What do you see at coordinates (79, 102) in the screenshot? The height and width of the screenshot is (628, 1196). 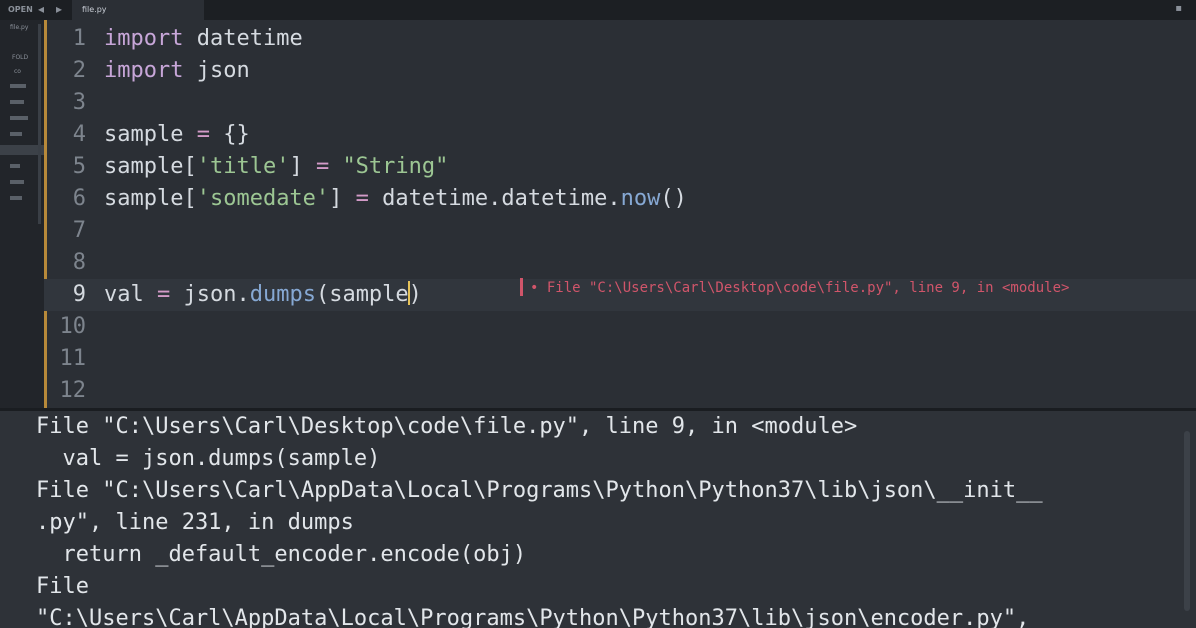 I see `line-number: 3` at bounding box center [79, 102].